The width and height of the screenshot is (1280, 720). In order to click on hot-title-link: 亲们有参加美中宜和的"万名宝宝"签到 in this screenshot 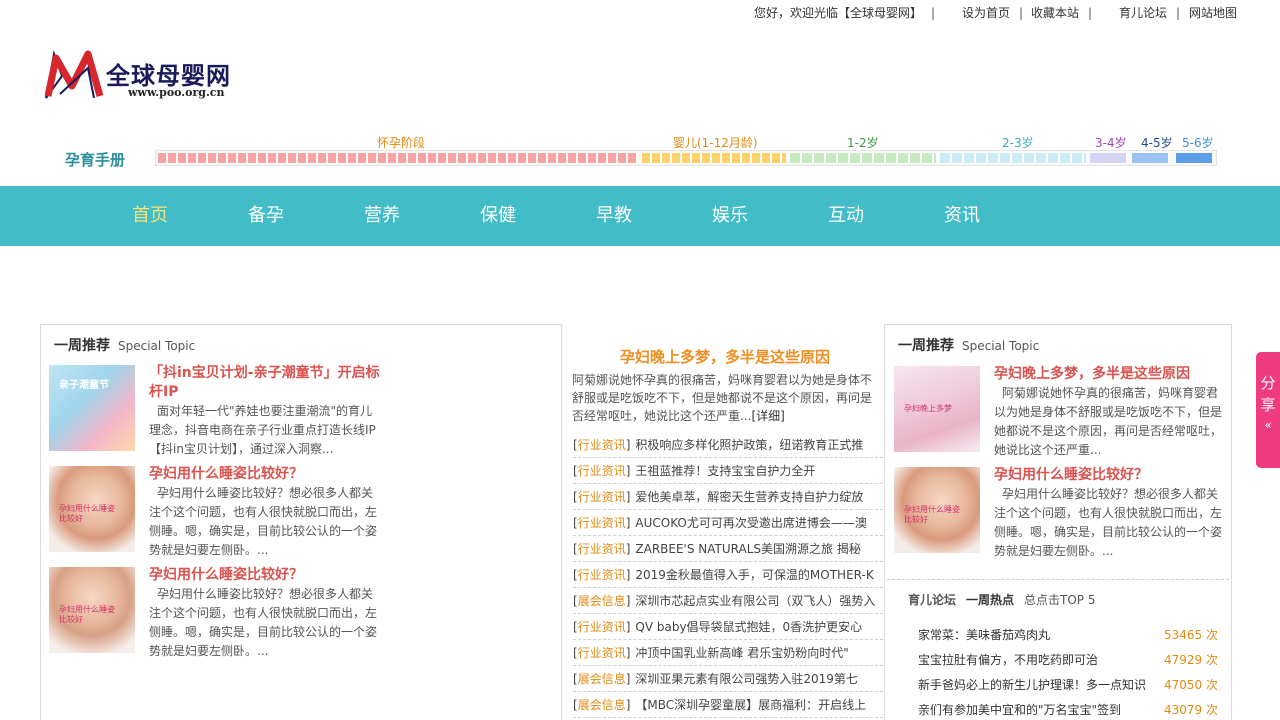, I will do `click(1037, 709)`.